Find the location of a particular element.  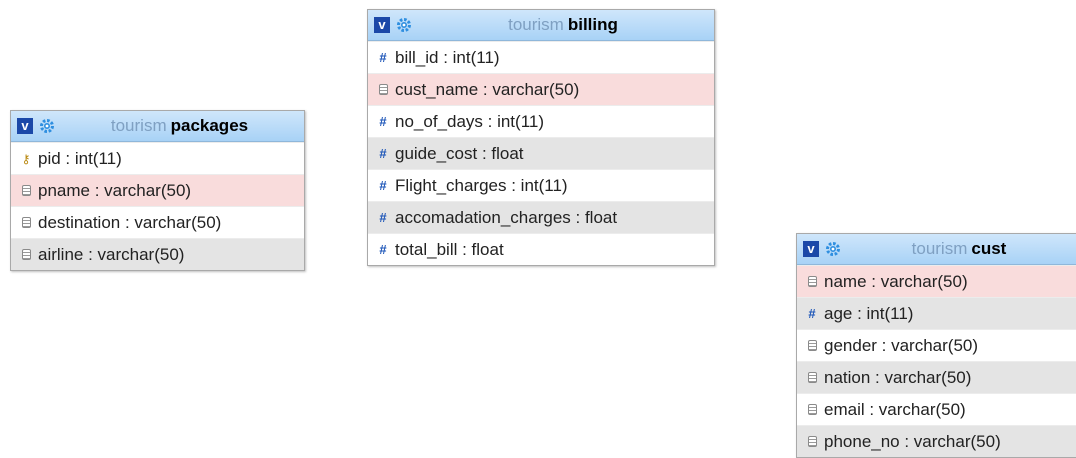

column-row: name : varchar(50) is located at coordinates (936, 281).